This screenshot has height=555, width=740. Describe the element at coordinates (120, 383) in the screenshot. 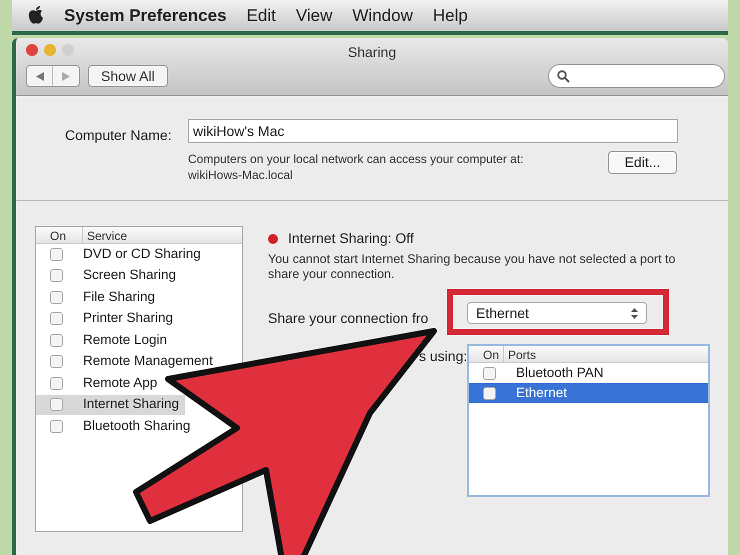

I see `row-label: Remote App` at that location.